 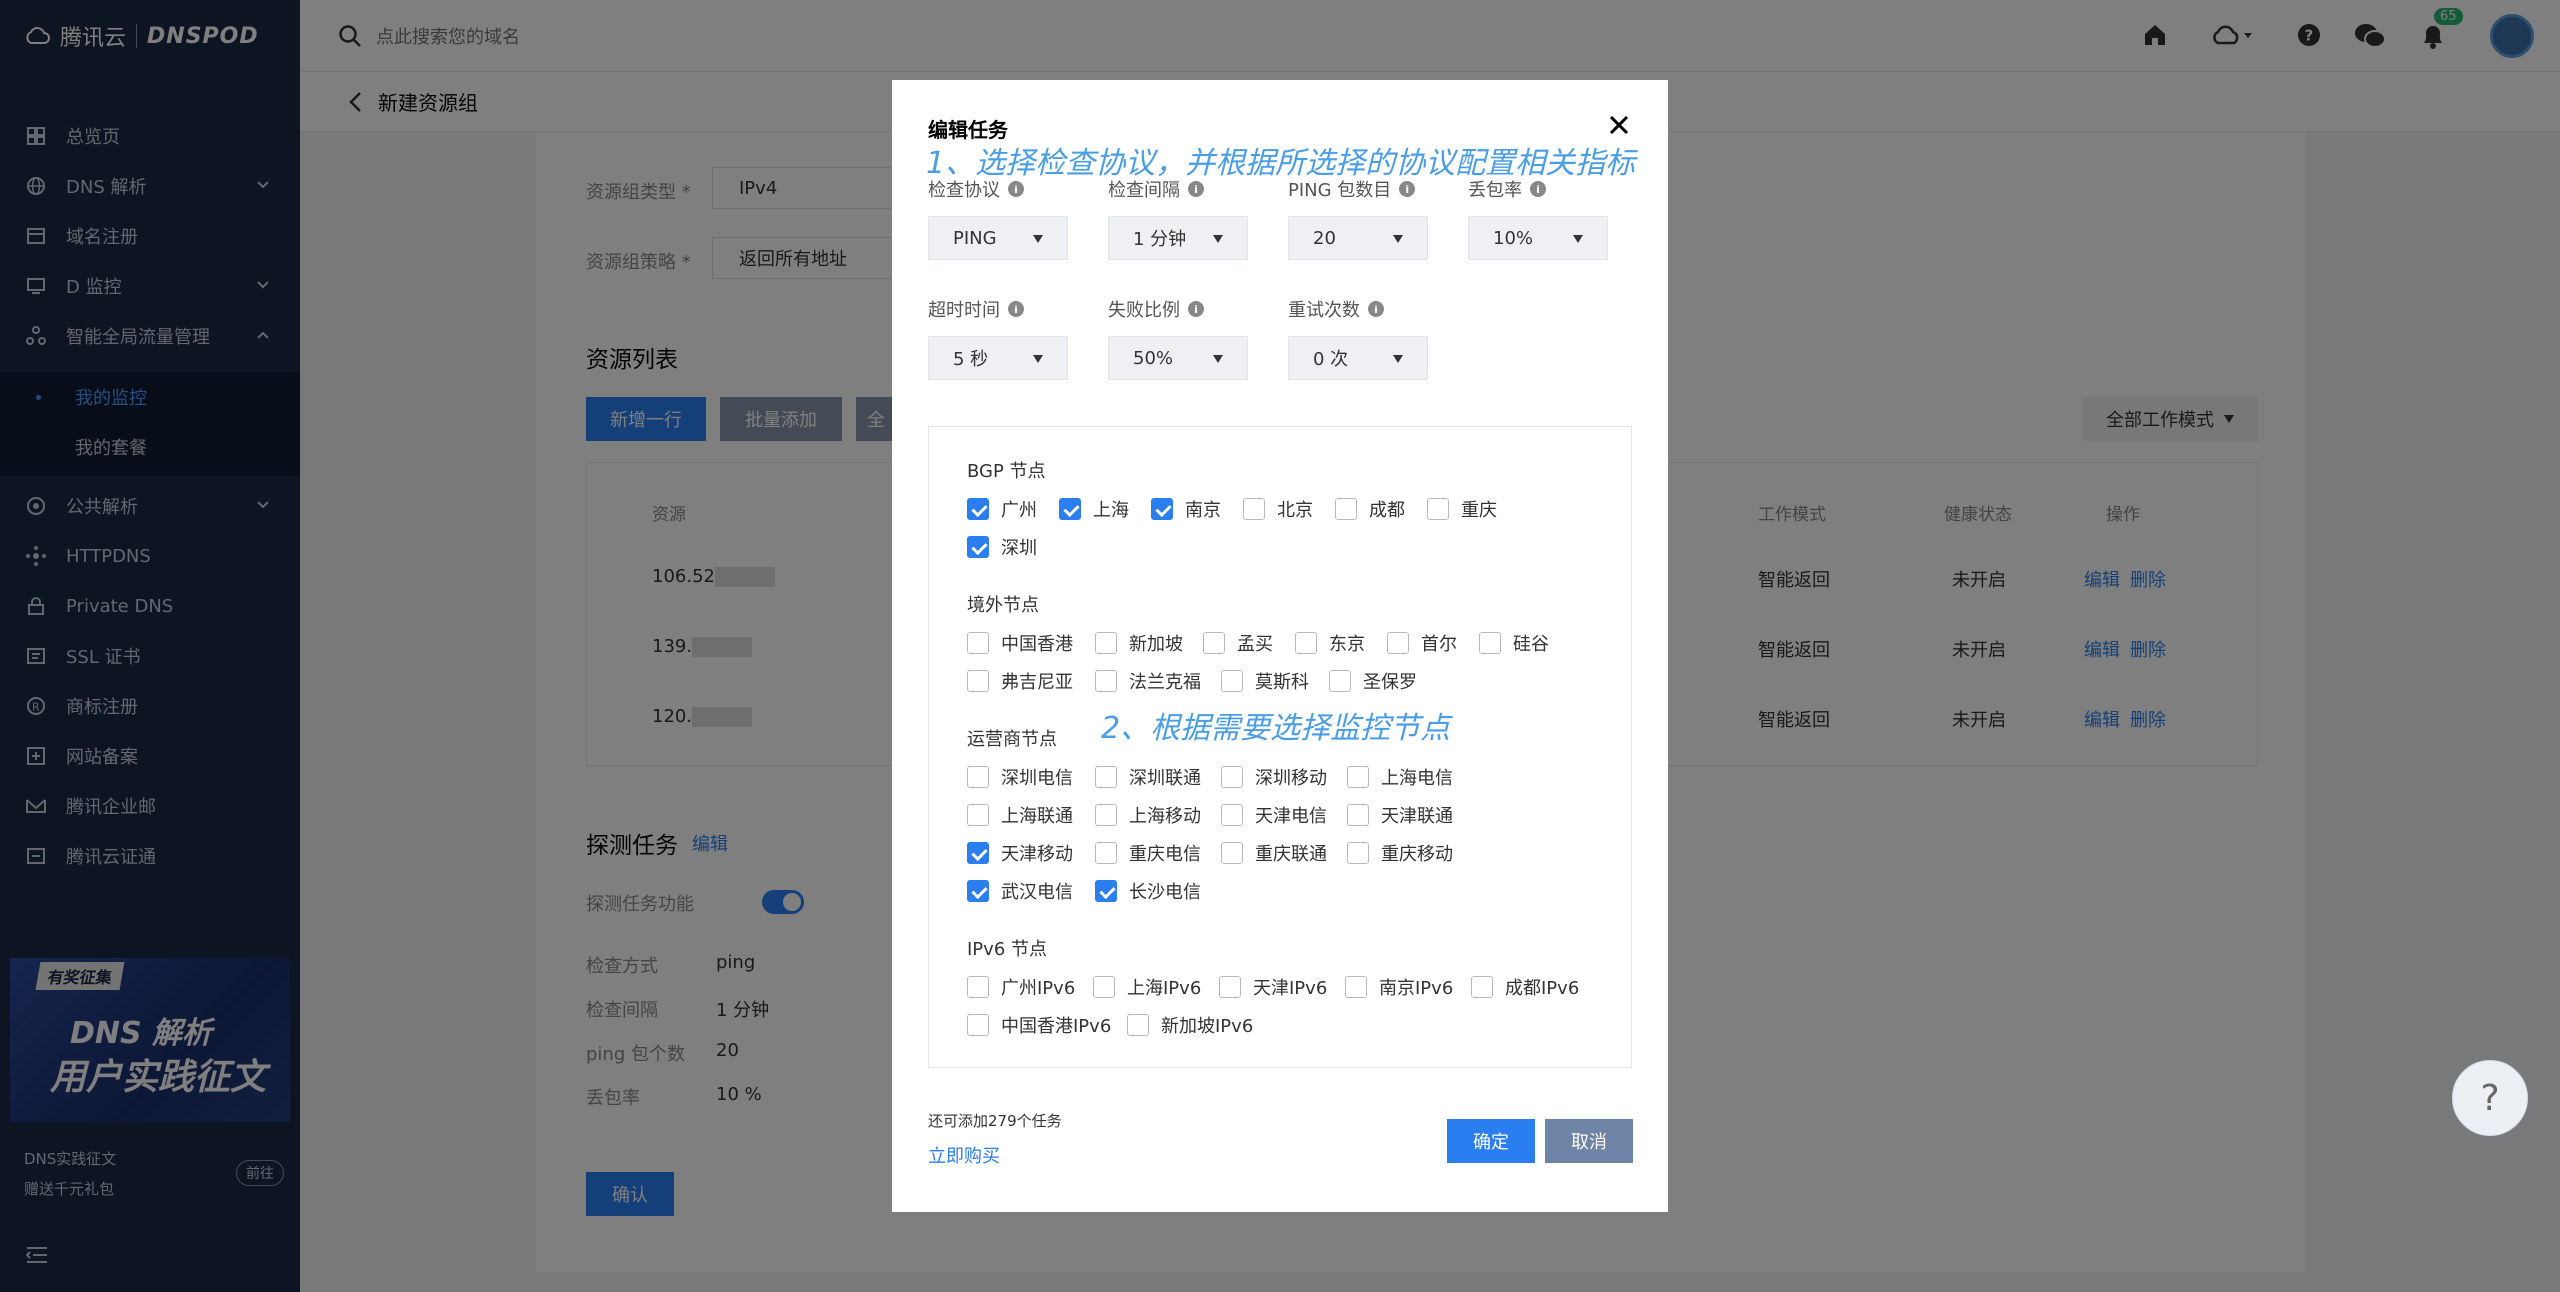 What do you see at coordinates (1358, 358) in the screenshot?
I see `retry-select: 0 次` at bounding box center [1358, 358].